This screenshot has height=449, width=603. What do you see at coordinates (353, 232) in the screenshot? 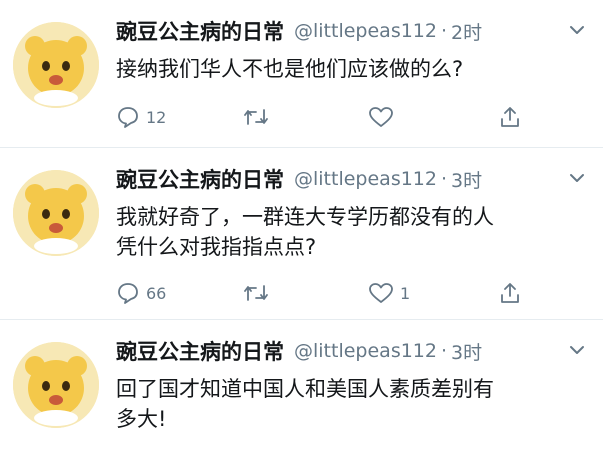
I see `tweet-text: 我就好奇了，一群连大专学历都没有的人 凭什么对我指指点点?` at bounding box center [353, 232].